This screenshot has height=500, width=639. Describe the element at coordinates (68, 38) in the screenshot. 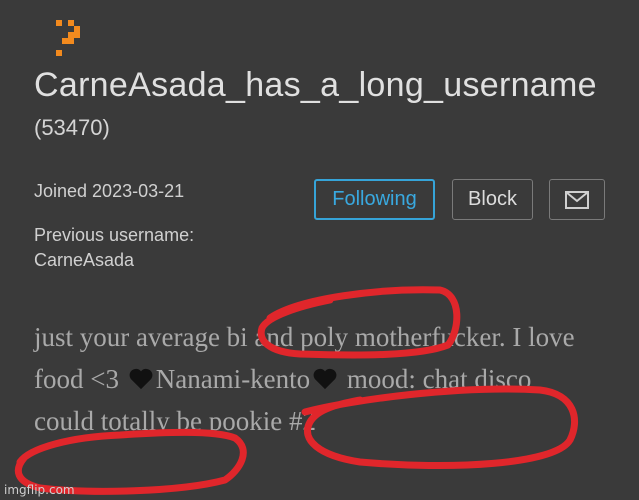

I see `site-logo-icon` at that location.